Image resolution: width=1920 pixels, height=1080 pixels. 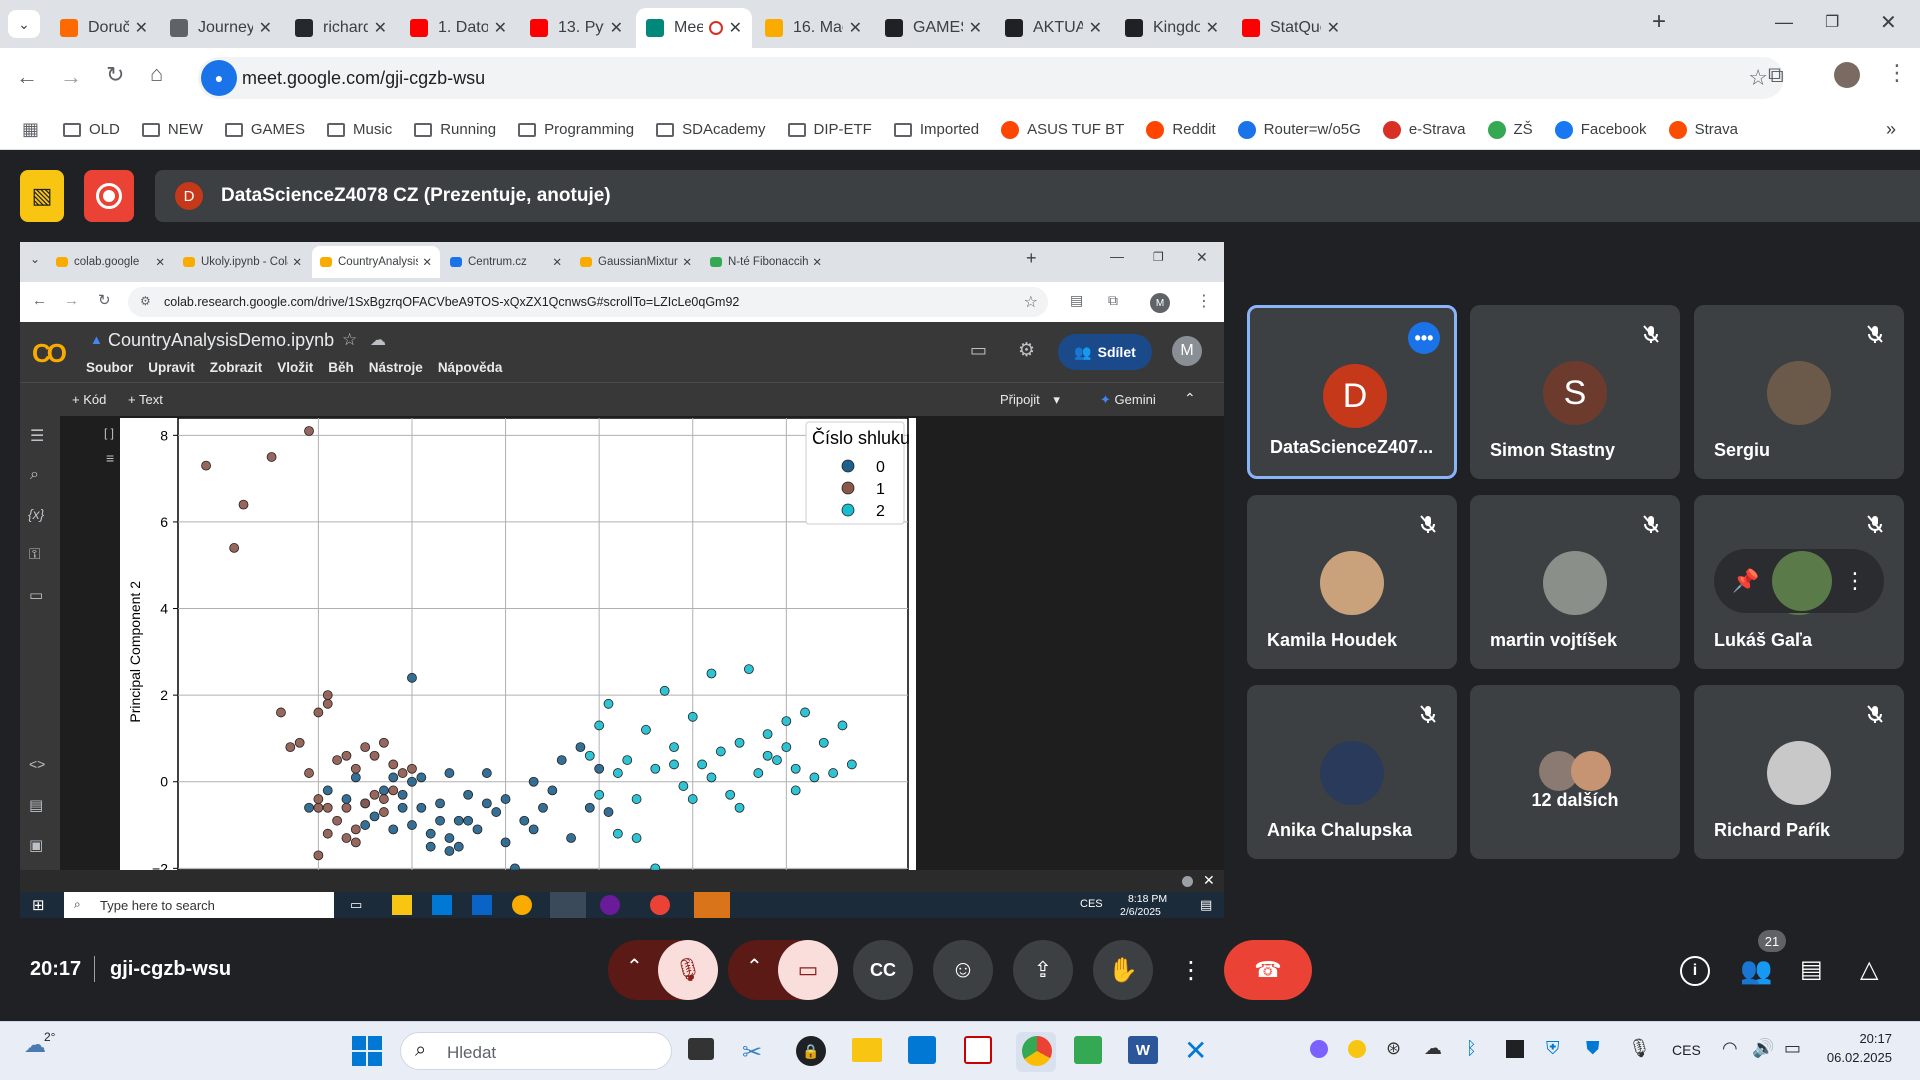 What do you see at coordinates (172, 129) in the screenshot?
I see `bookmark-2: NEW` at bounding box center [172, 129].